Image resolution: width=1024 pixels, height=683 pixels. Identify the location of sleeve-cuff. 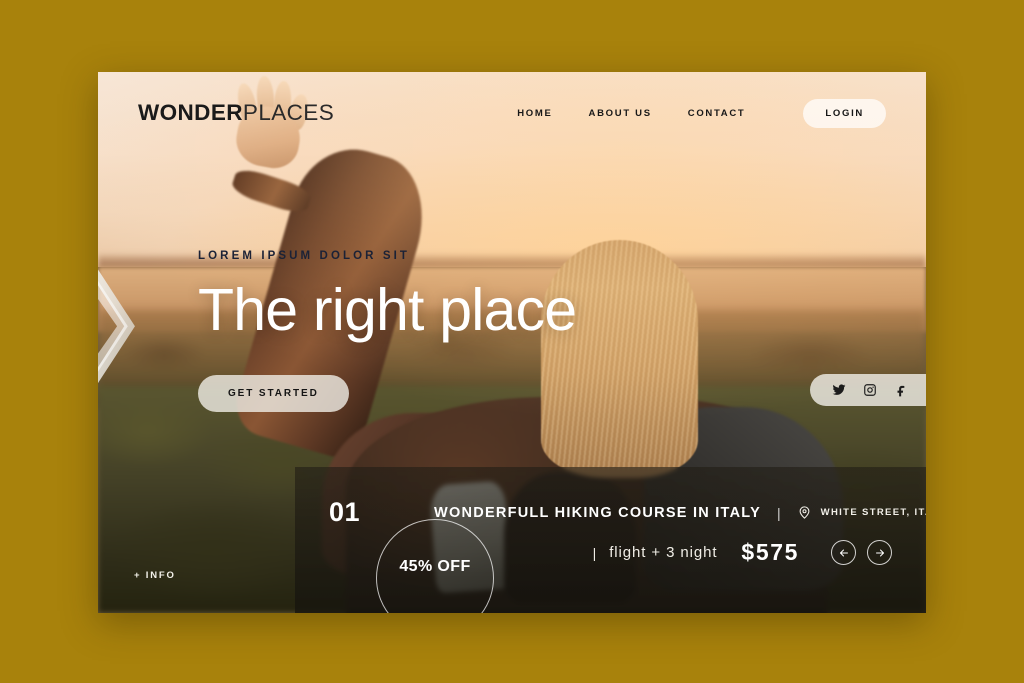
(271, 192).